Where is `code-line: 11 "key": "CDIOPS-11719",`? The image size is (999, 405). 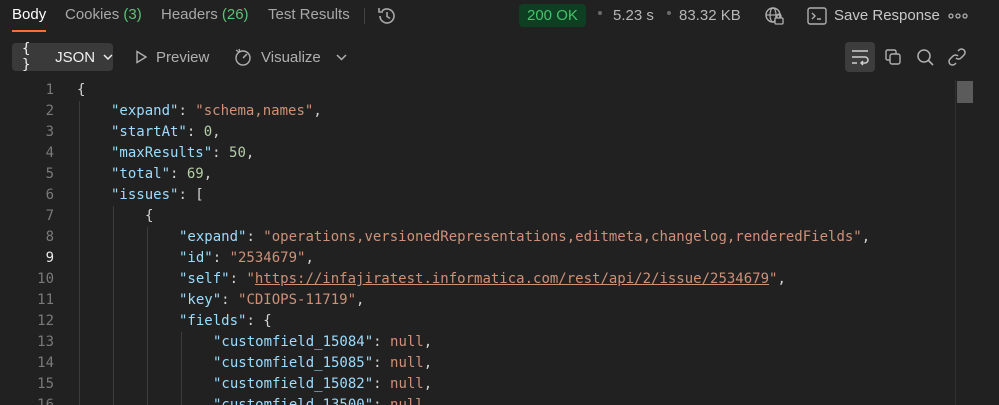 code-line: 11 "key": "CDIOPS-11719", is located at coordinates (477, 300).